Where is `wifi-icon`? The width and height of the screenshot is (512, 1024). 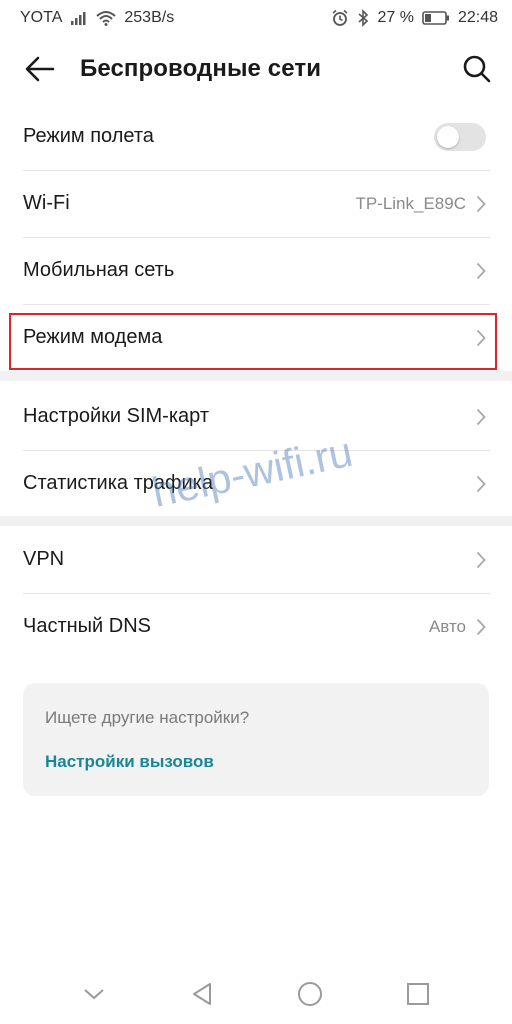 wifi-icon is located at coordinates (106, 18).